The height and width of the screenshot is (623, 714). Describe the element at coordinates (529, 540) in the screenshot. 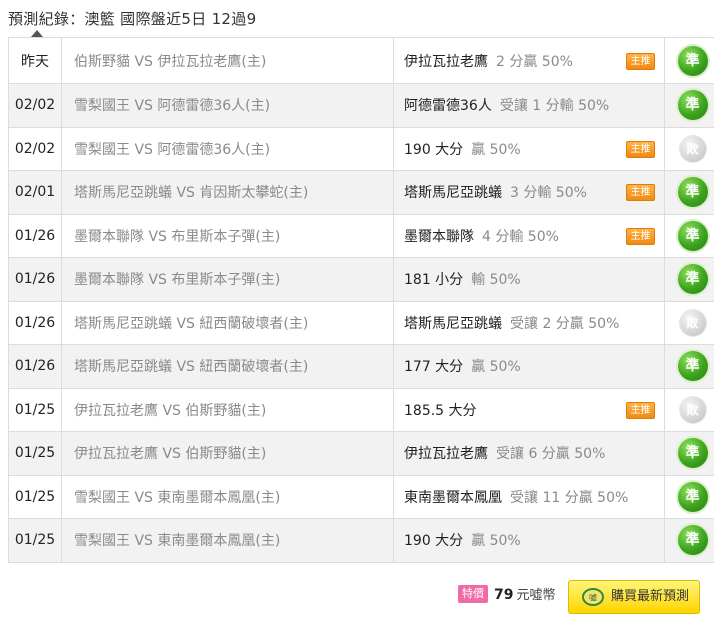

I see `row-prediction: 190 大分贏 50%` at that location.